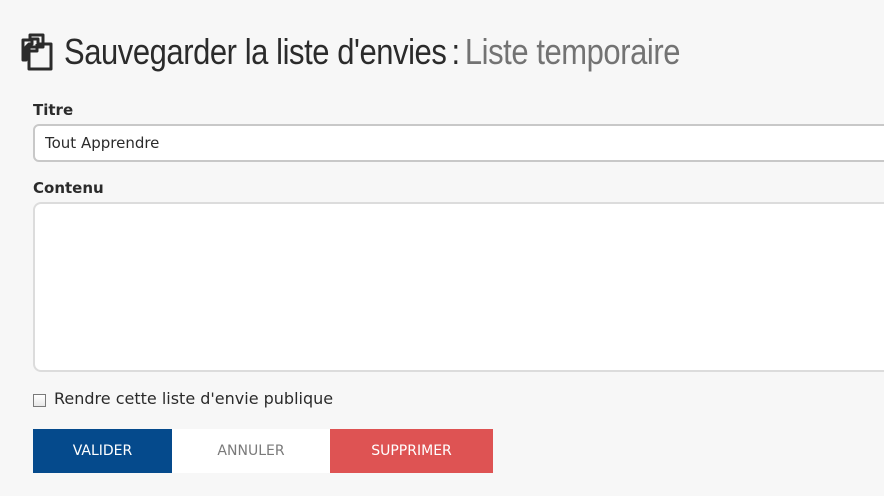 The image size is (884, 496). What do you see at coordinates (255, 51) in the screenshot?
I see `page-title-main: Sauvegarder la liste d'envies` at bounding box center [255, 51].